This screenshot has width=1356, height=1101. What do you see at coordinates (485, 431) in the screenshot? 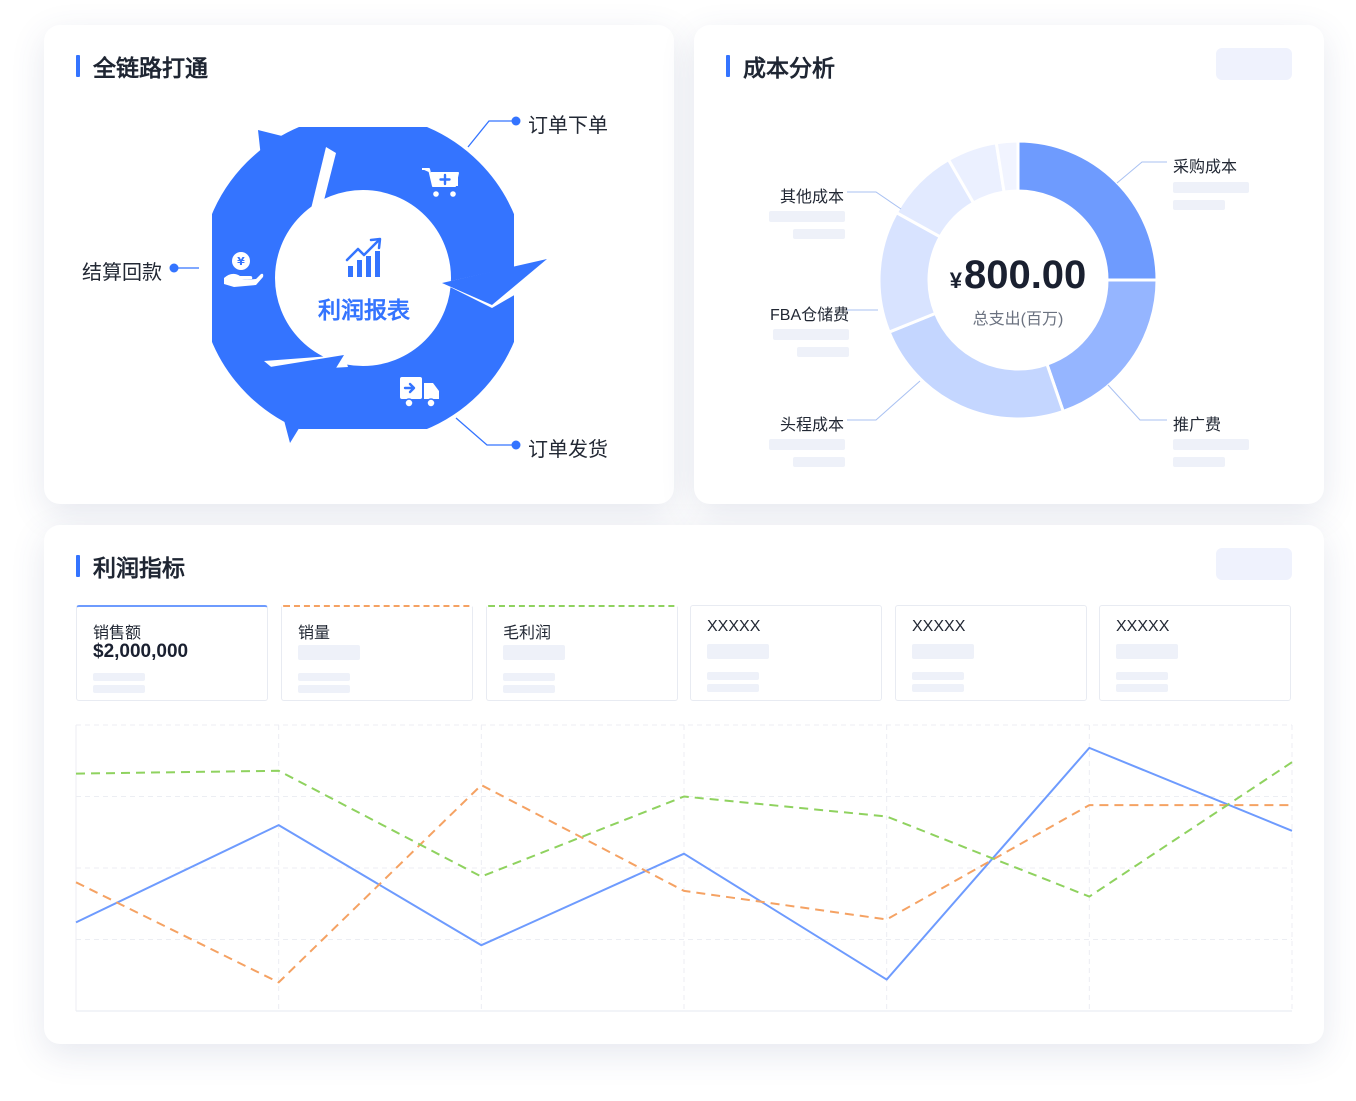
I see `callout-line-ship` at bounding box center [485, 431].